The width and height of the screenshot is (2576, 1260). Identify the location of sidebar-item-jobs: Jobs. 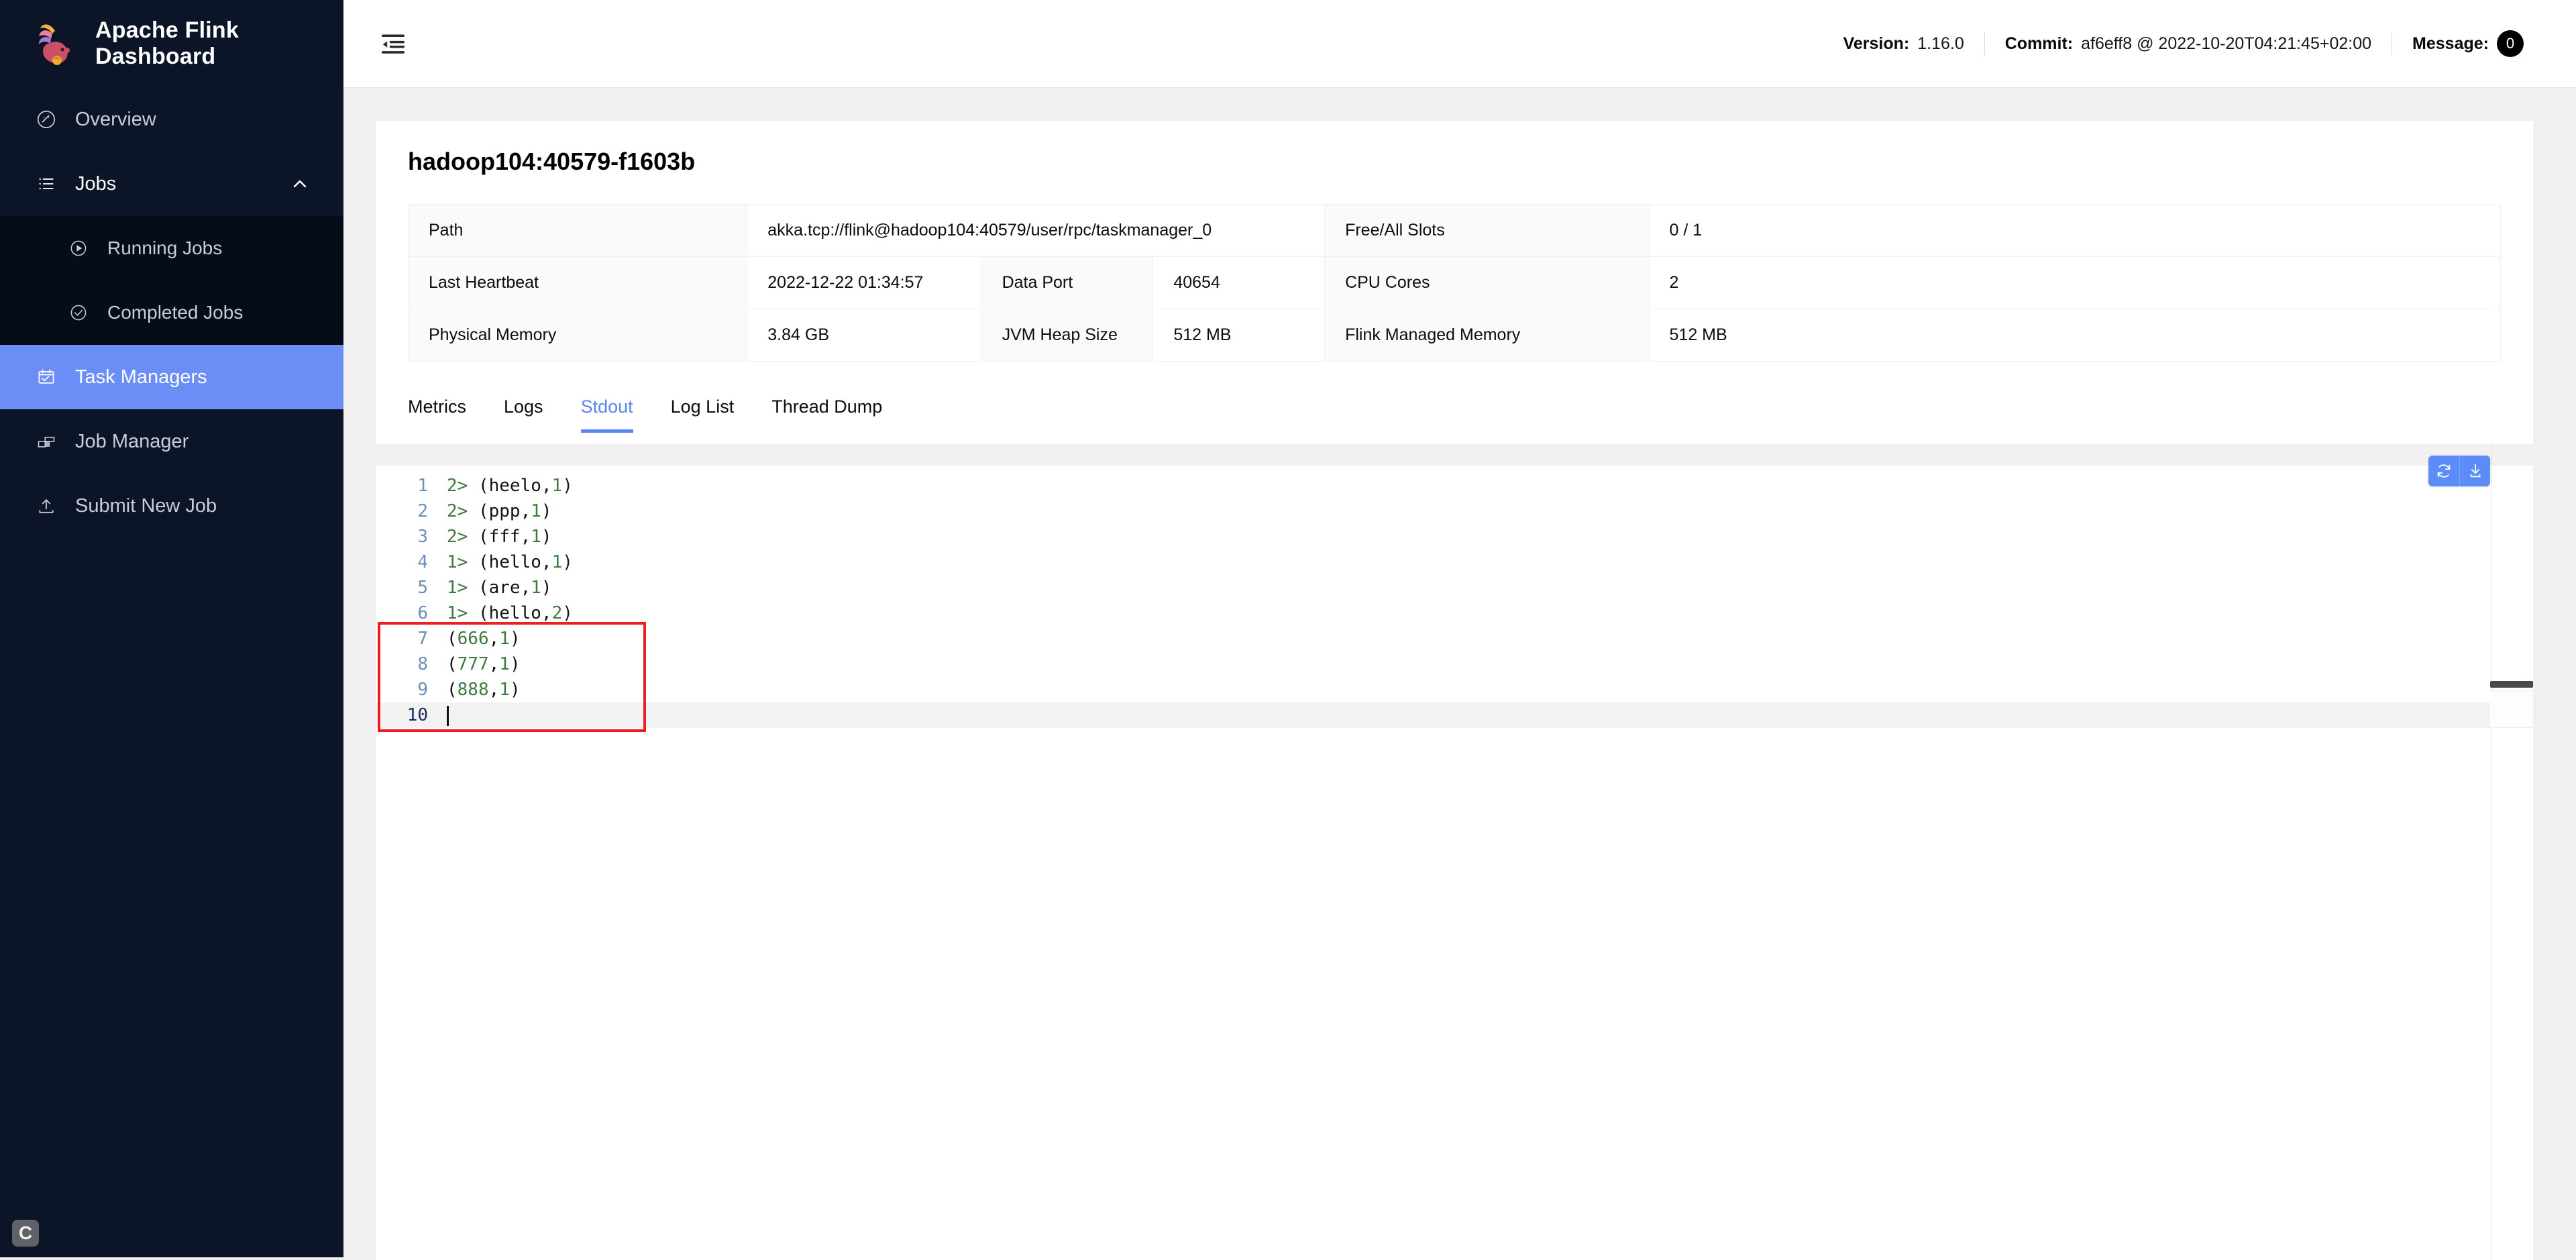
(171, 184).